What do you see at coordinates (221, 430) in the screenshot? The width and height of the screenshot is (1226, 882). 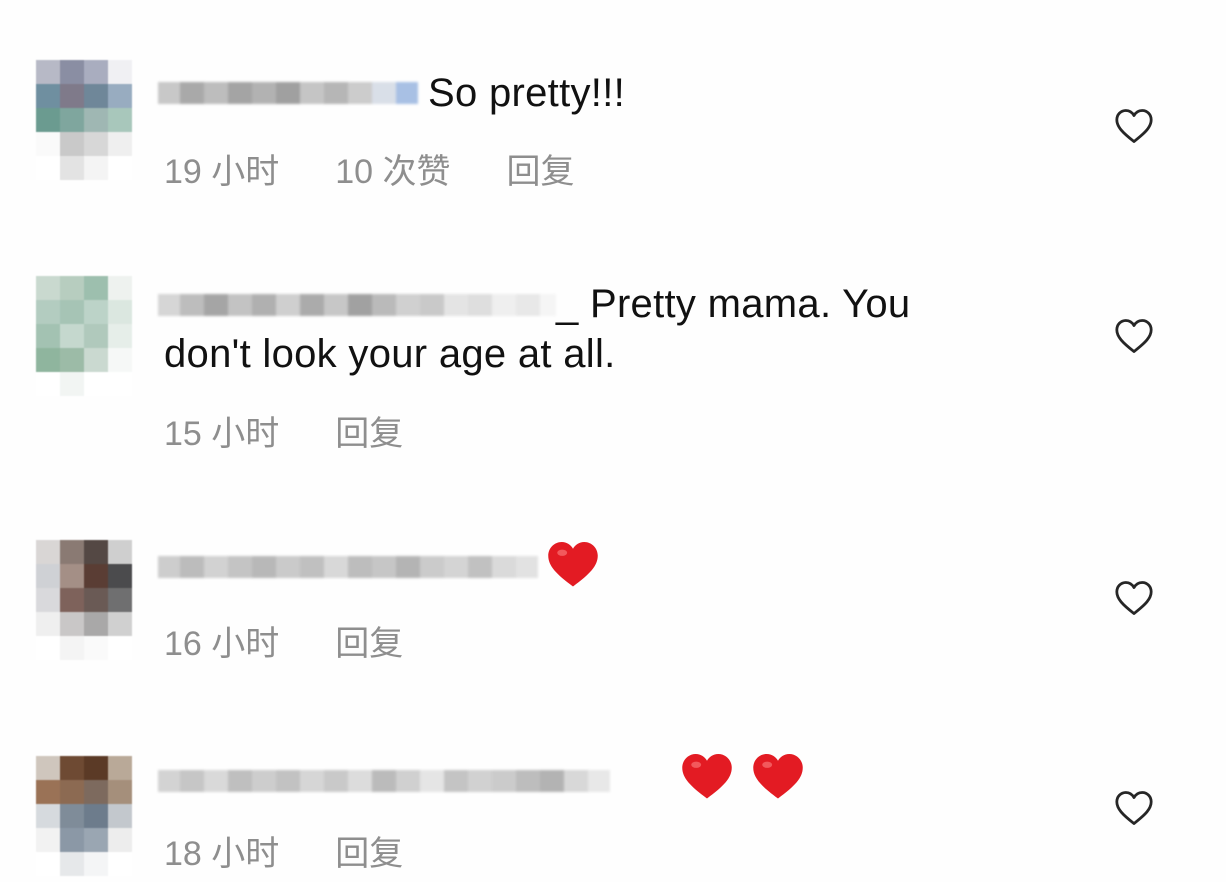 I see `comment-time: 15 小时` at bounding box center [221, 430].